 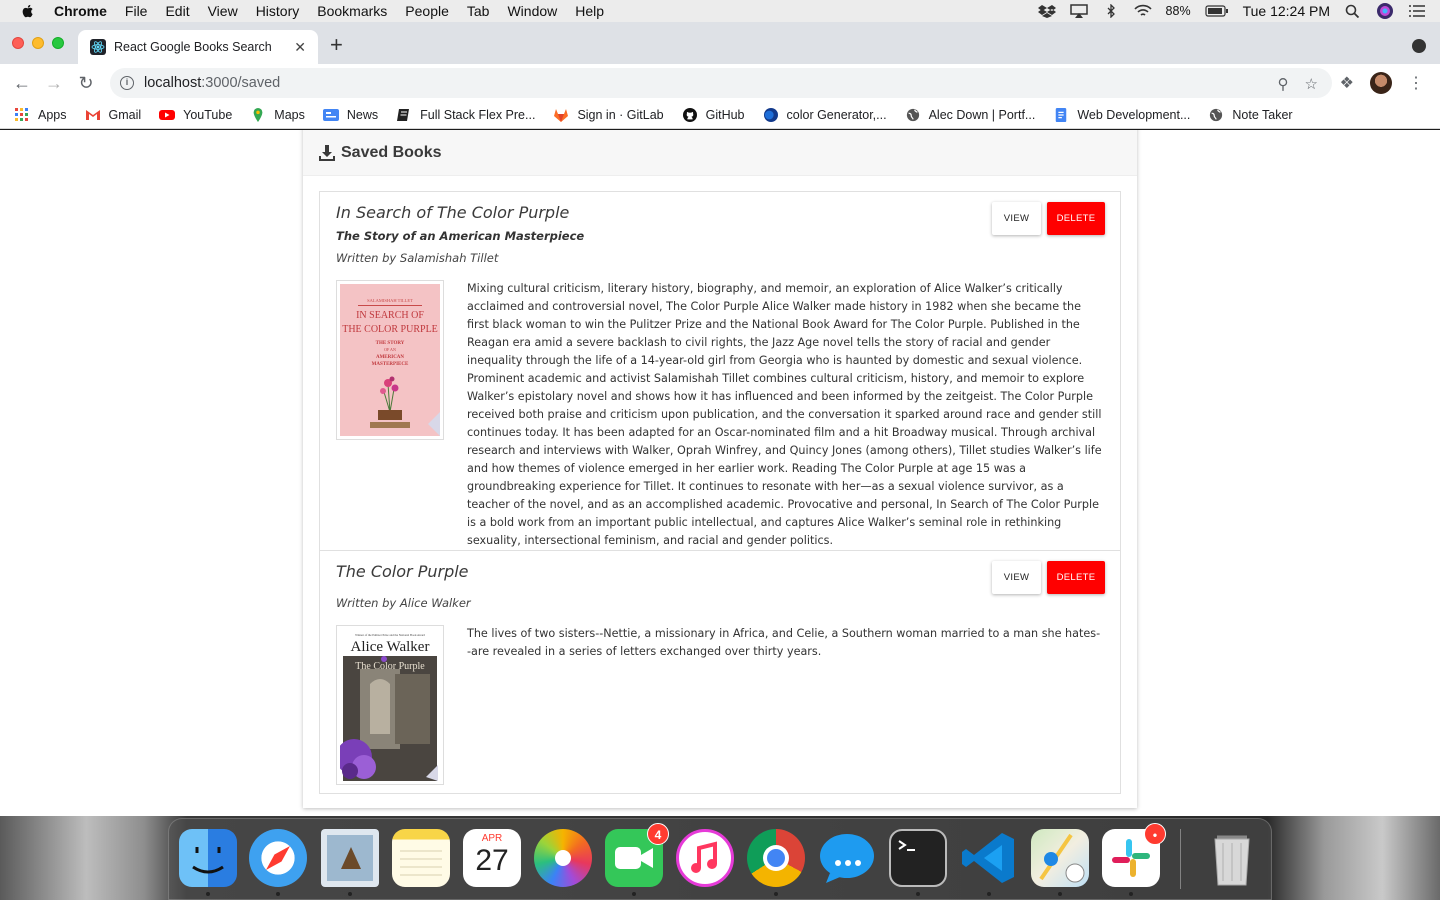 I want to click on menu-help: Help, so click(x=589, y=11).